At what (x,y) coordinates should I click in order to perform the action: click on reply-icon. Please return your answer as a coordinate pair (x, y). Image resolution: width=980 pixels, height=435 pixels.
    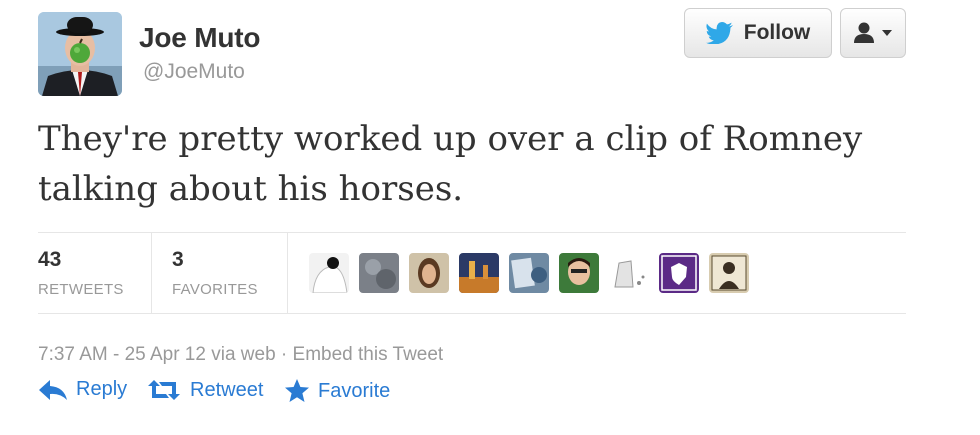
    Looking at the image, I should click on (53, 389).